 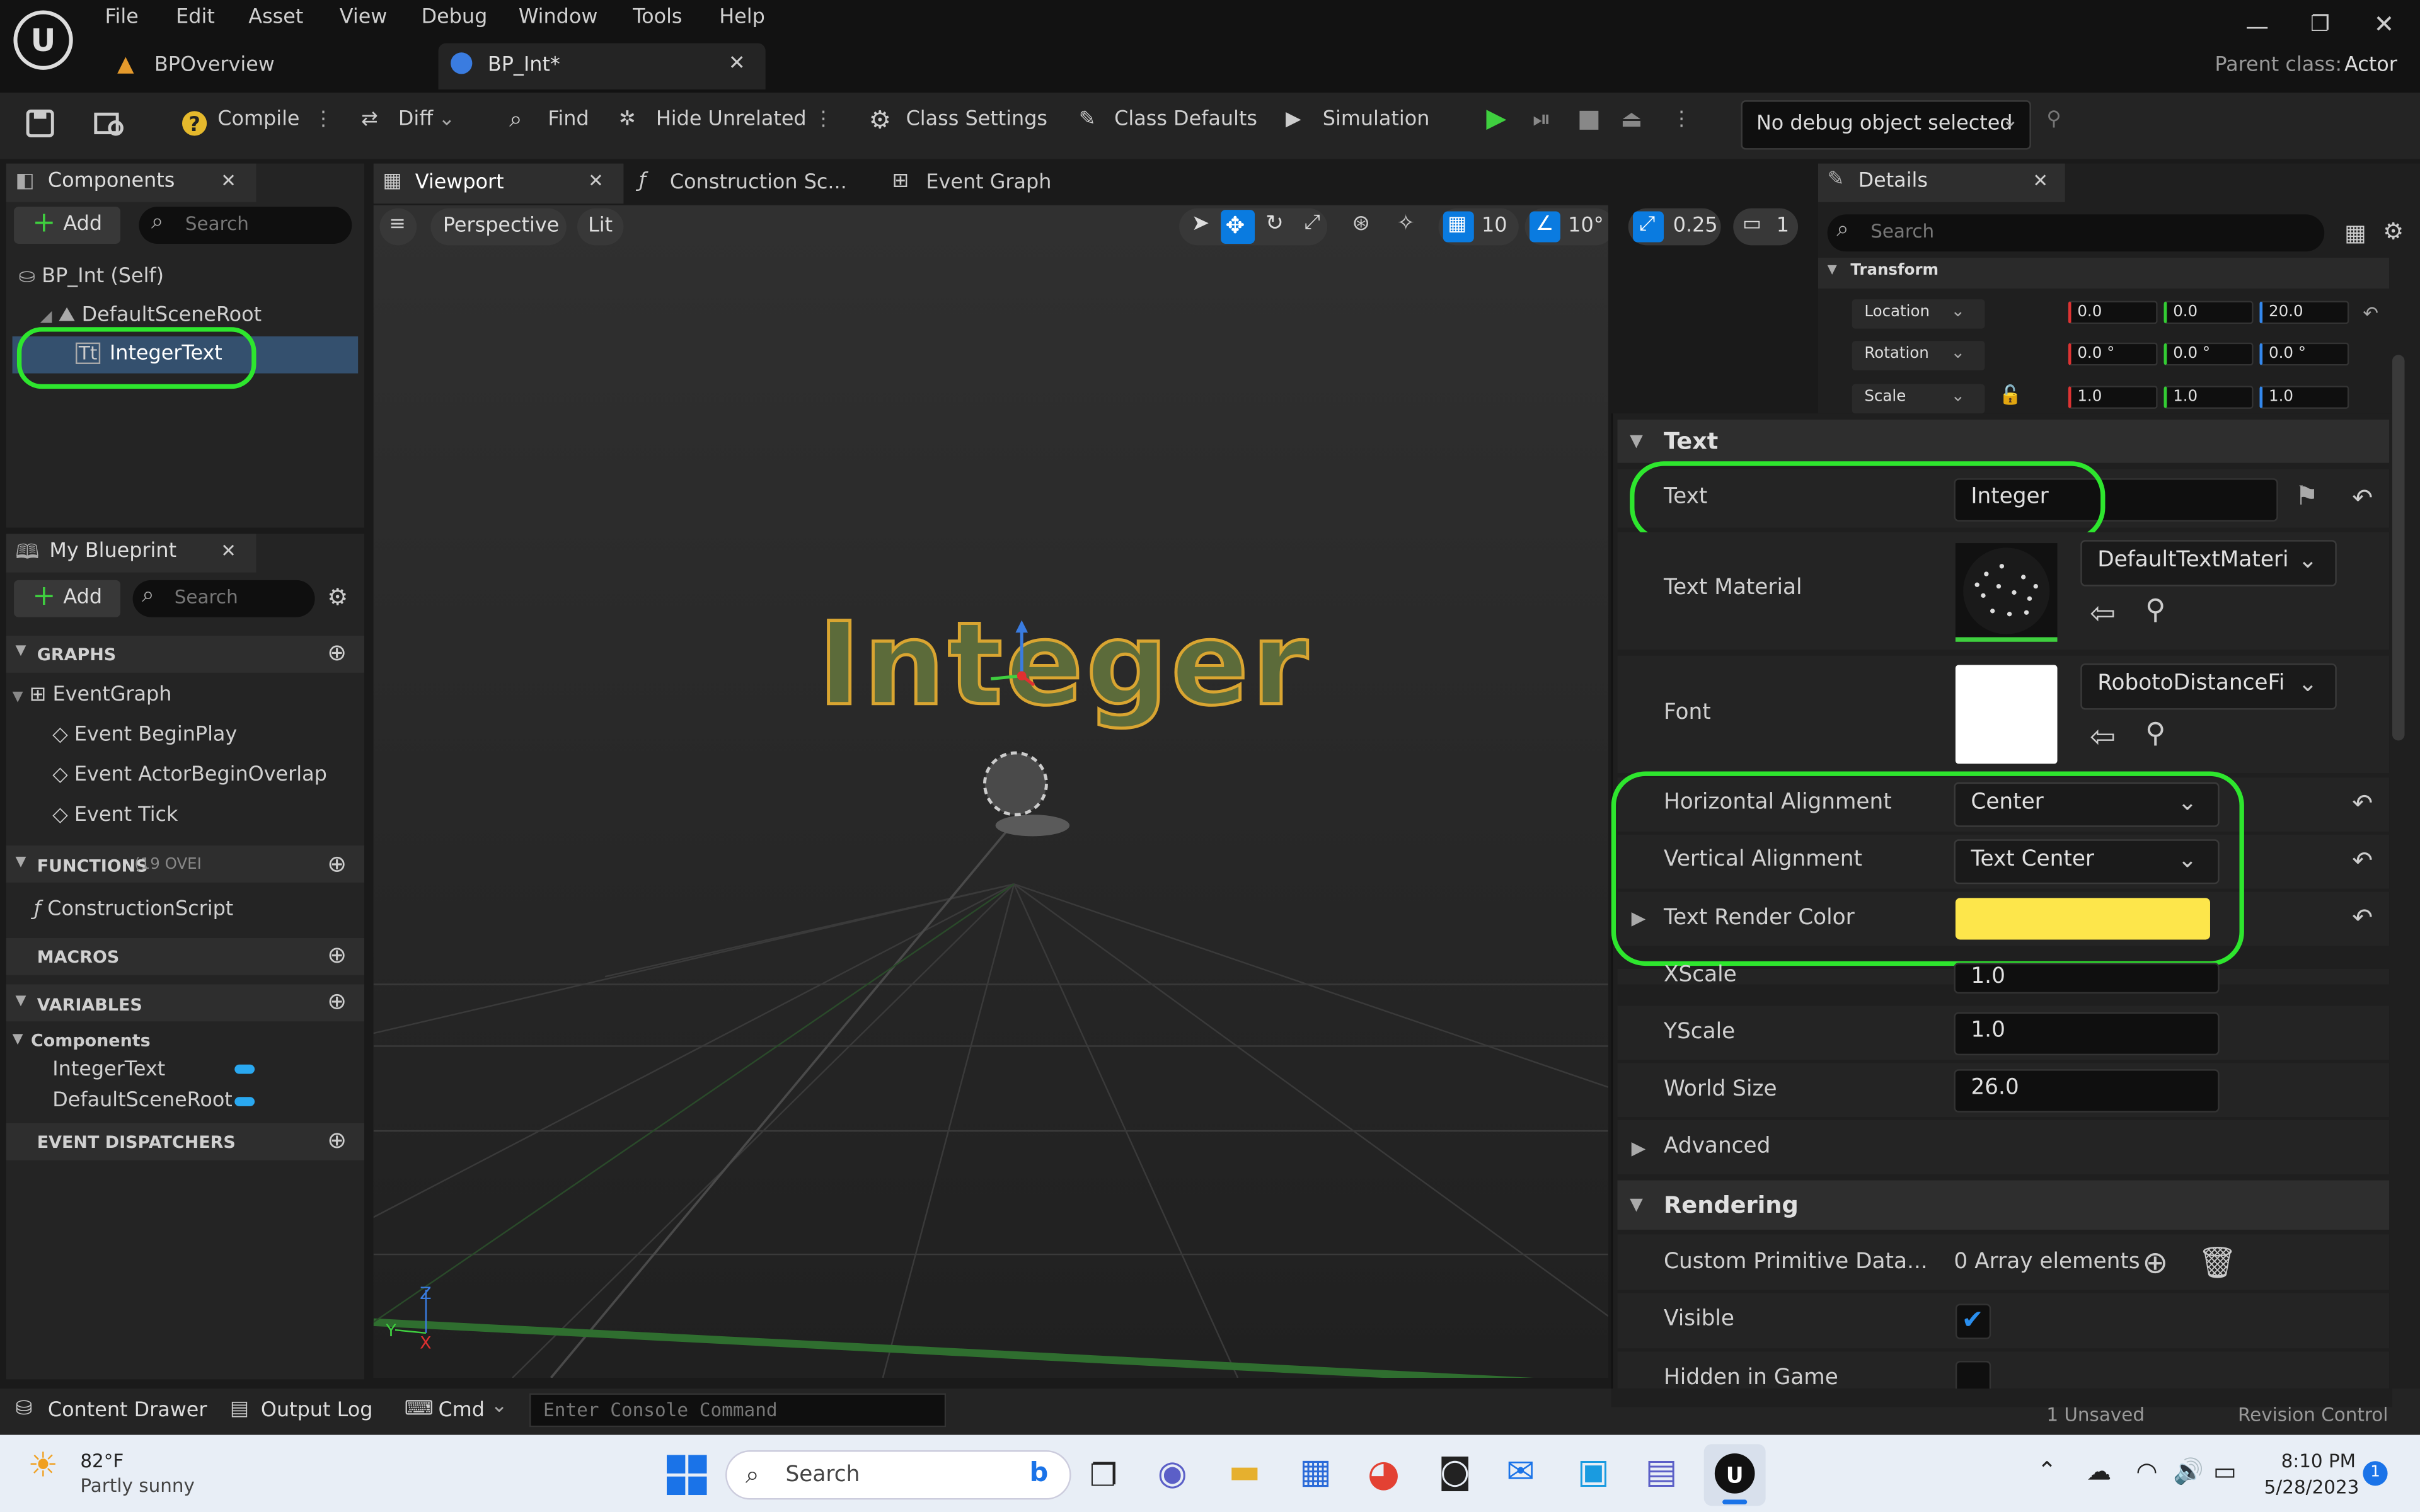 I want to click on settings-gear-icon: ⚙, so click(x=2393, y=231).